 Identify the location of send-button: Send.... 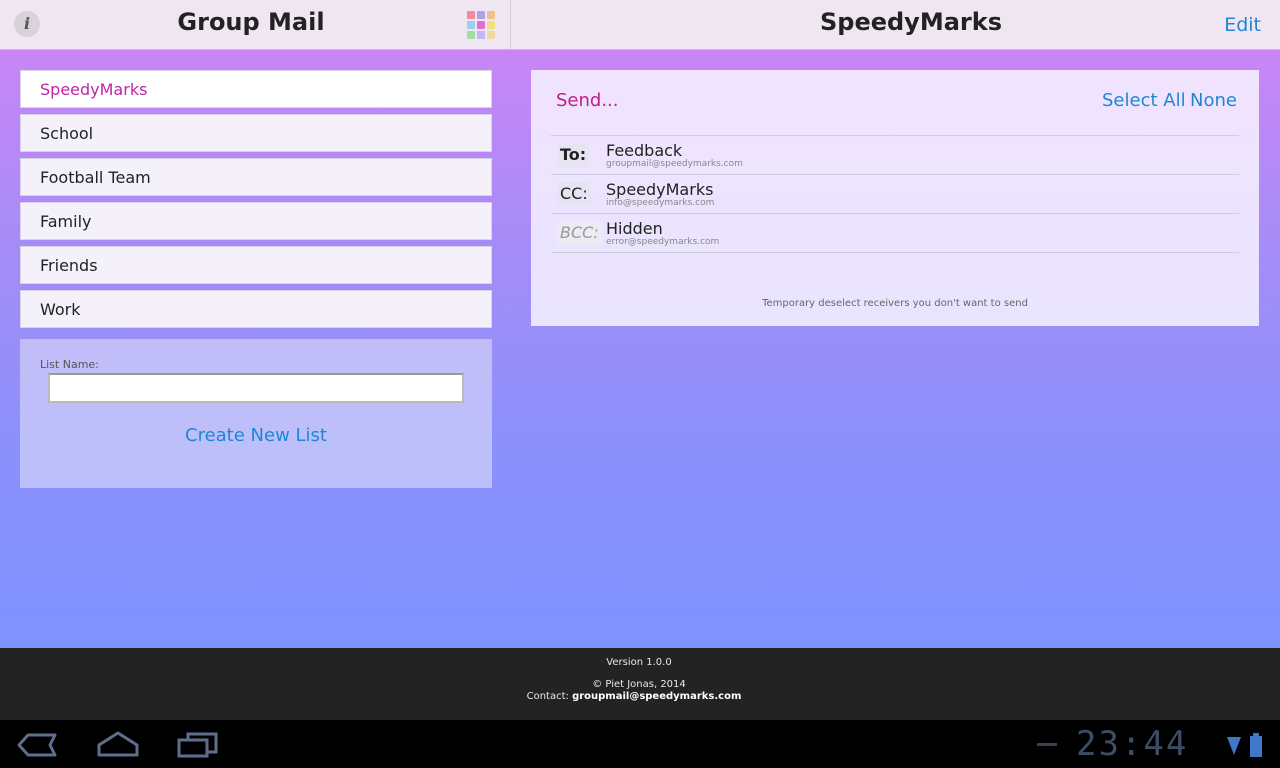
(587, 100).